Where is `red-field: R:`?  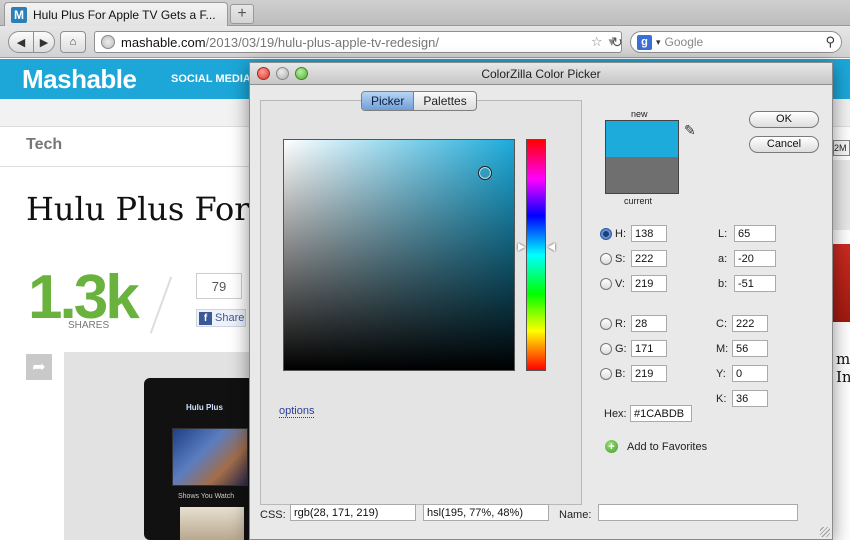 red-field: R: is located at coordinates (633, 323).